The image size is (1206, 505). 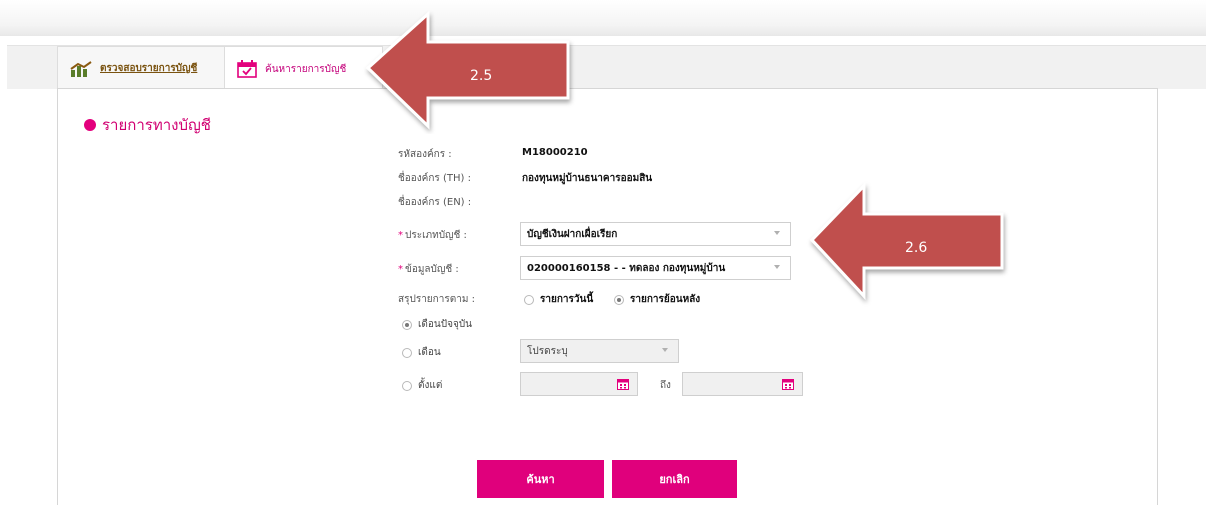 I want to click on account-info-value: 020000160158 - - ทดลอง กองทุนหมู่บ้าน, so click(x=626, y=268).